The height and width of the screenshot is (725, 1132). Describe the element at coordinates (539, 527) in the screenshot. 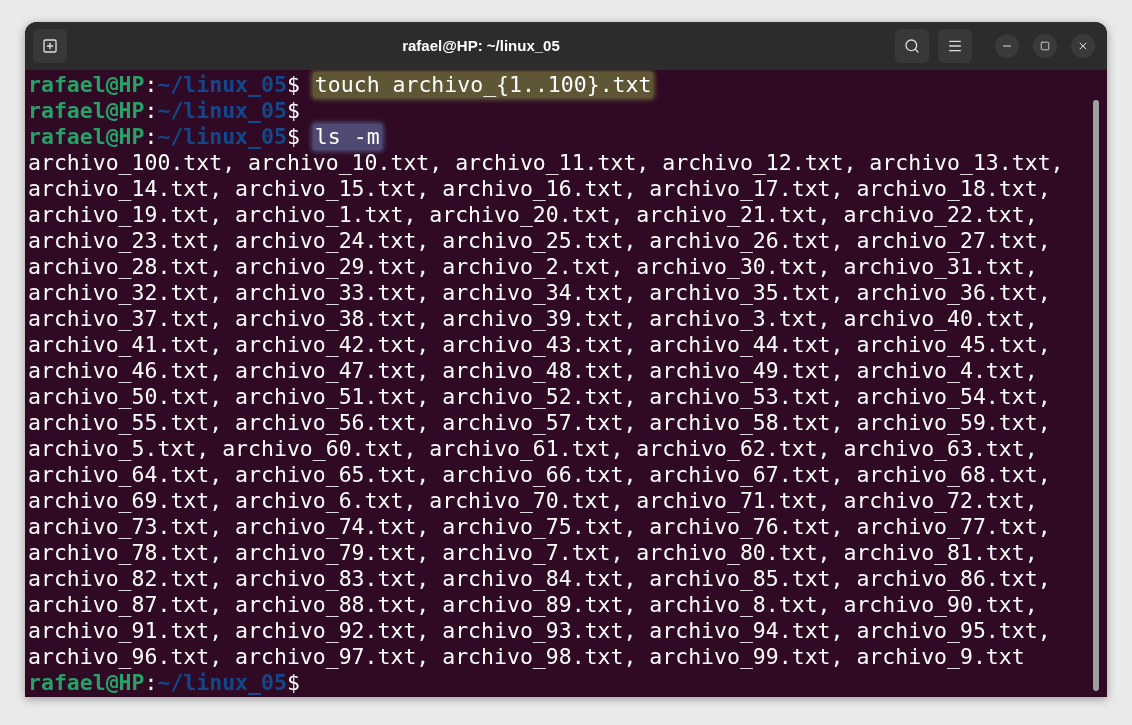

I see `output-line: archivo_73.txt, archivo_74.txt, archivo_75.txt, archivo_76.txt, archivo_77.txt,` at that location.